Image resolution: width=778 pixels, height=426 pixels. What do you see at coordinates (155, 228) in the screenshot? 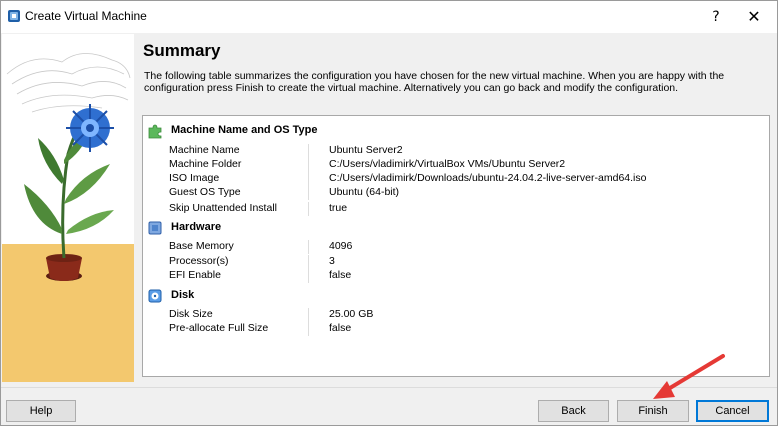
I see `chip-icon` at bounding box center [155, 228].